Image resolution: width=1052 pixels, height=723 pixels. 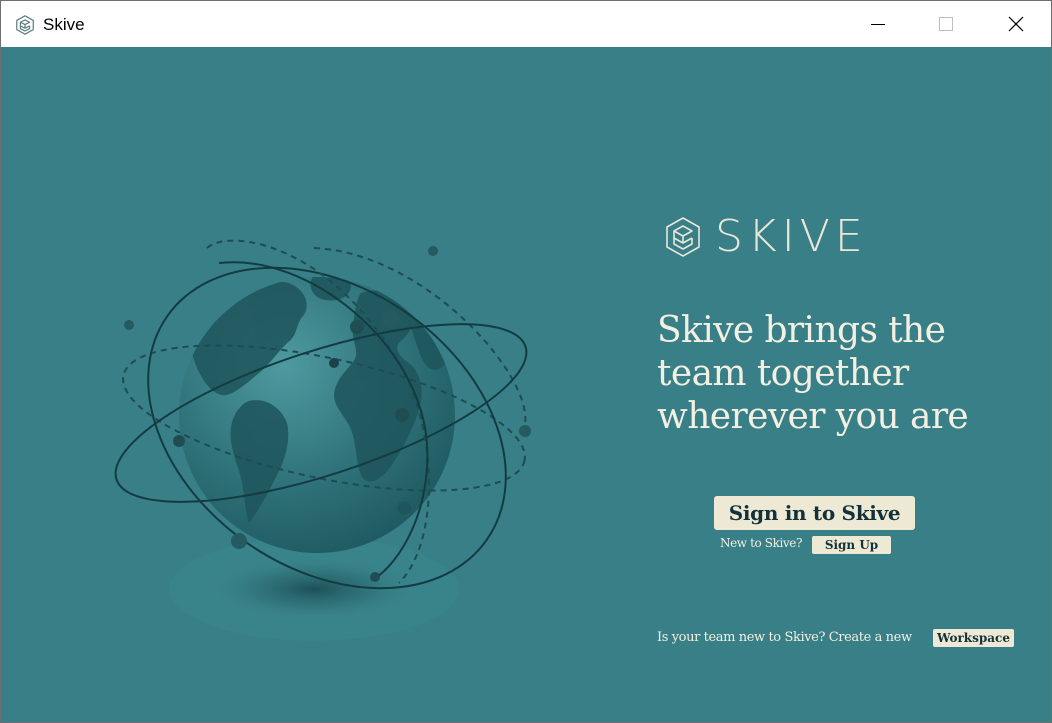 What do you see at coordinates (64, 24) in the screenshot?
I see `window-title: Skive` at bounding box center [64, 24].